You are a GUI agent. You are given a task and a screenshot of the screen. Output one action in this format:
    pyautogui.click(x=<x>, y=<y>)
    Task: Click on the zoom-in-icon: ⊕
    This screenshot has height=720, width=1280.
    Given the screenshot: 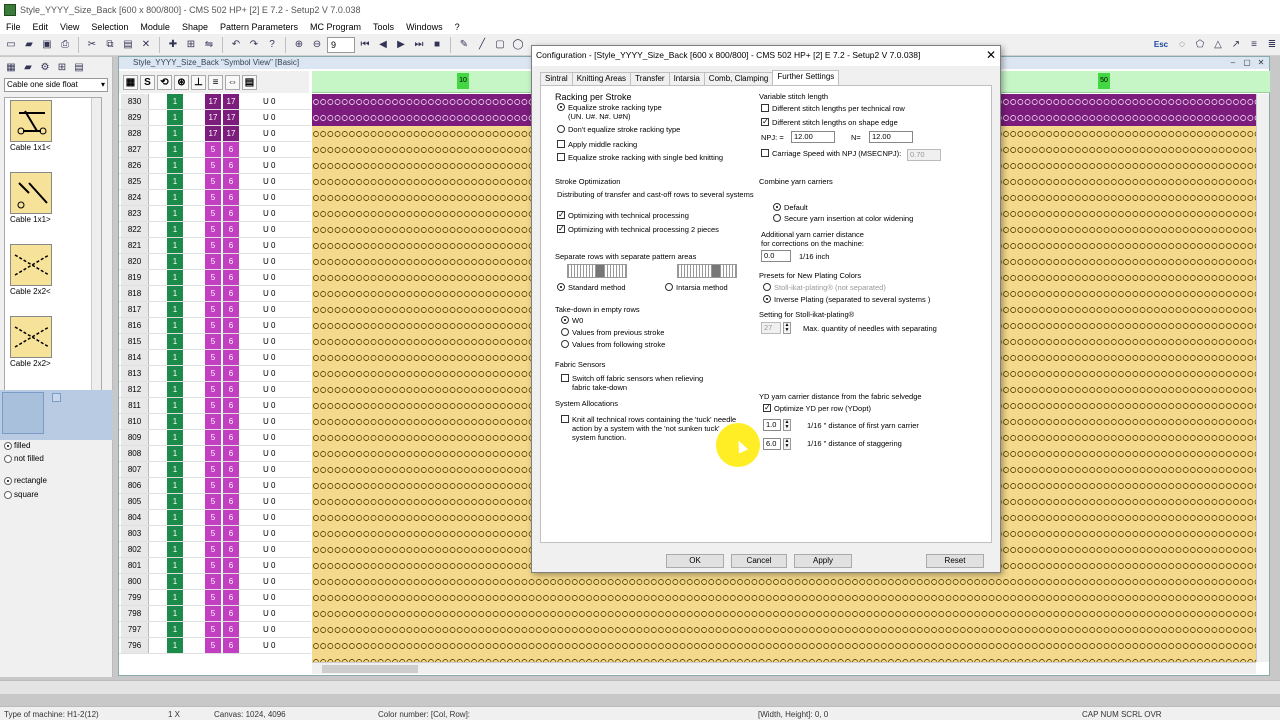 What is the action you would take?
    pyautogui.click(x=299, y=45)
    